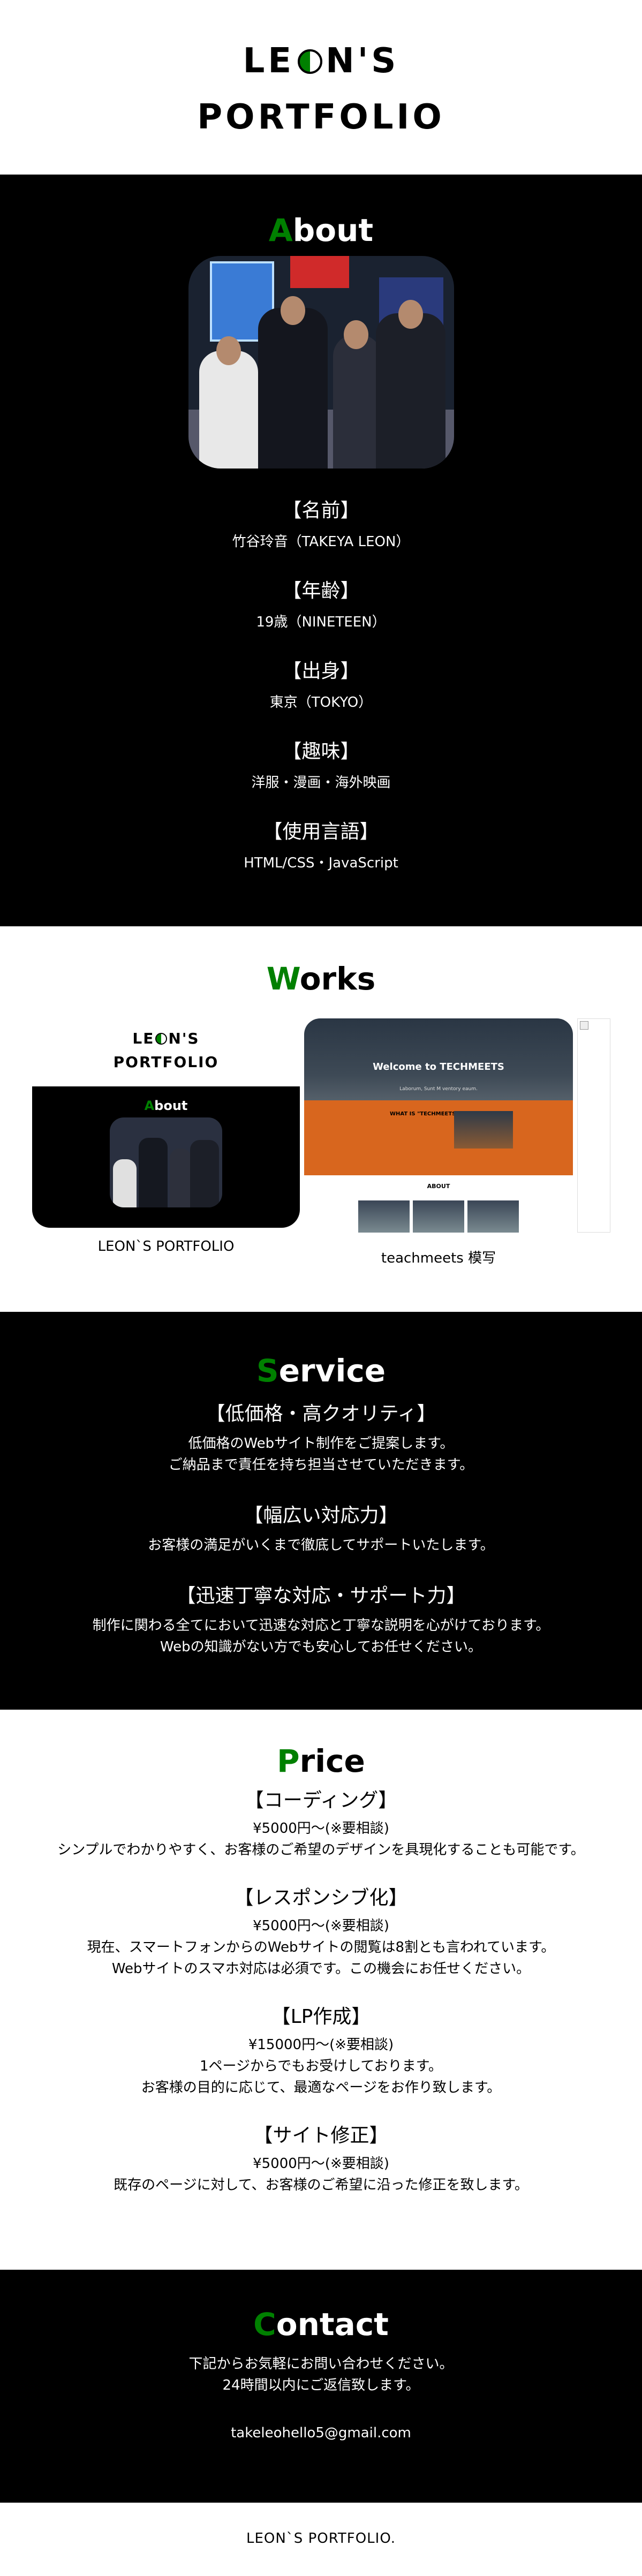 The width and height of the screenshot is (642, 2576). What do you see at coordinates (584, 1025) in the screenshot?
I see `broken-image-icon` at bounding box center [584, 1025].